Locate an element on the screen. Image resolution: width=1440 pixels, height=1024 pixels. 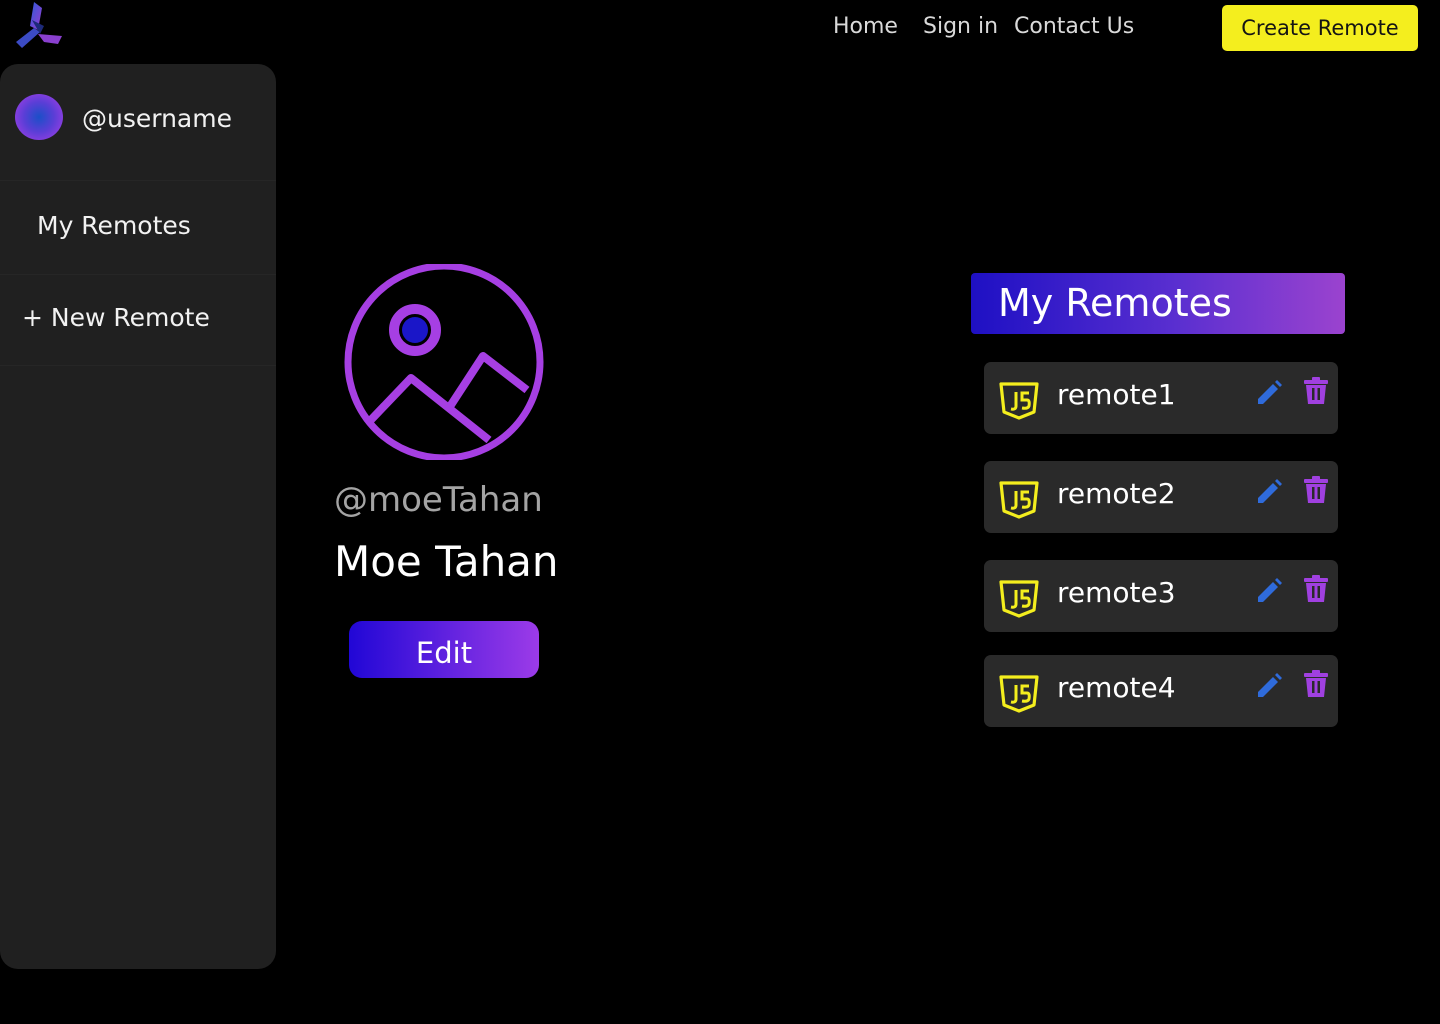
sidebar-item-label: My Remotes is located at coordinates (114, 225).